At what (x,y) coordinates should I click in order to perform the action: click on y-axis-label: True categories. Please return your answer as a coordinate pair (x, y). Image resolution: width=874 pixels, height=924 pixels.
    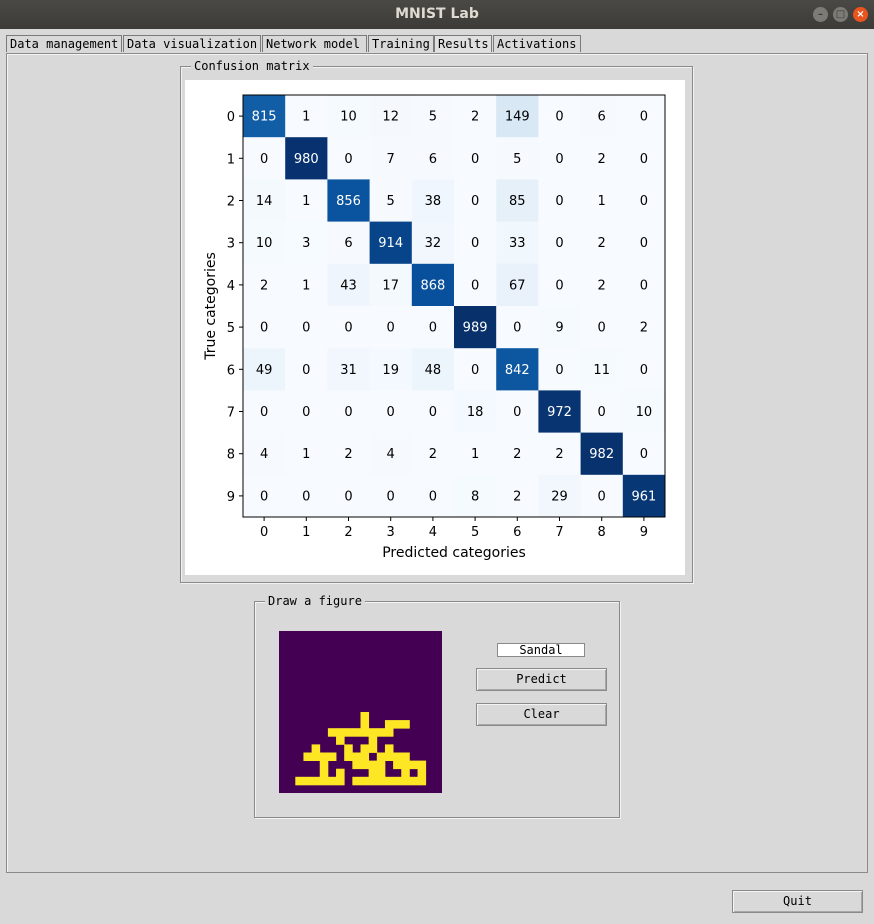
    Looking at the image, I should click on (211, 306).